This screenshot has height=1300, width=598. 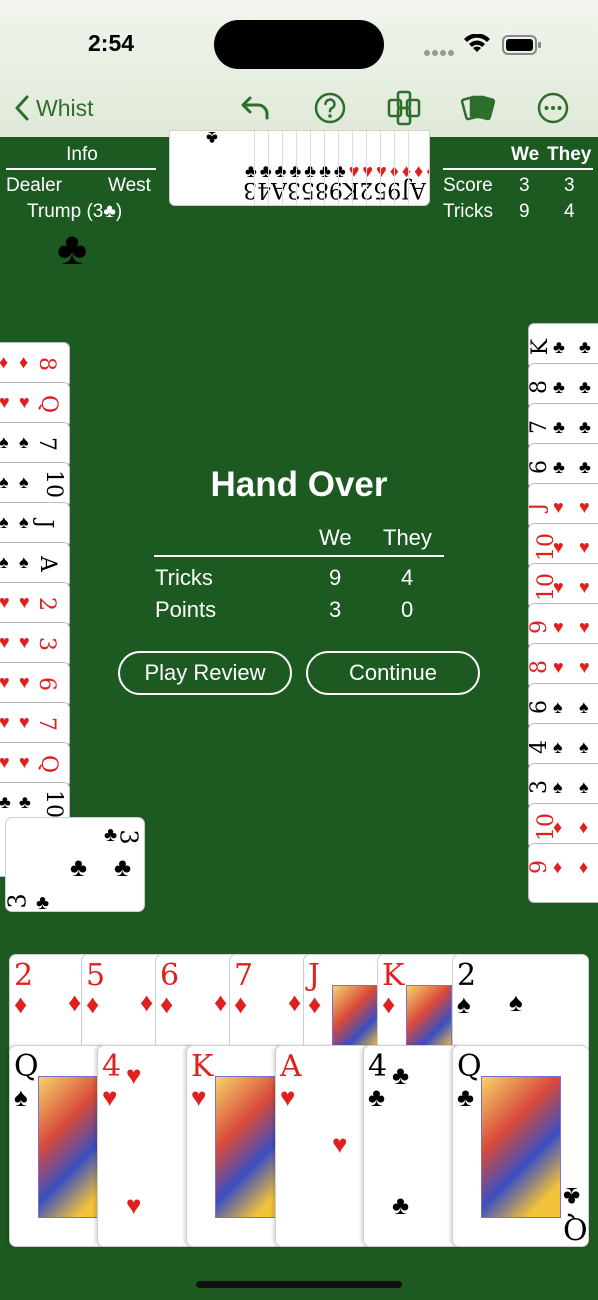 I want to click on card-cross-icon, so click(x=404, y=108).